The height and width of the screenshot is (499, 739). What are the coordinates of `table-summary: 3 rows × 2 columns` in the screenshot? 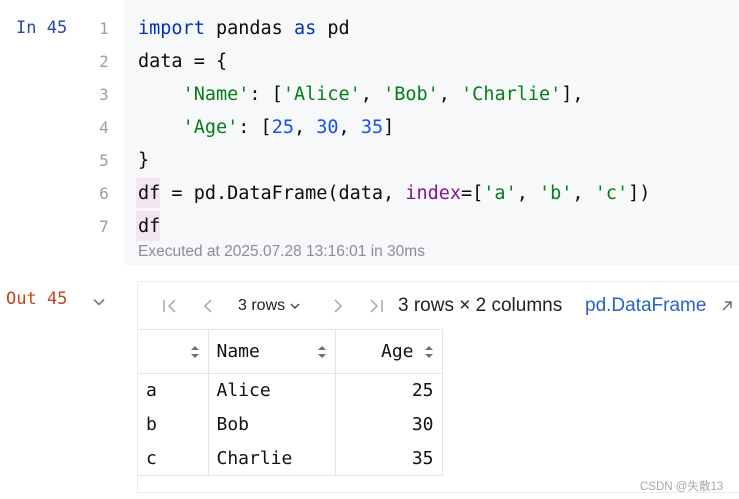 It's located at (480, 305).